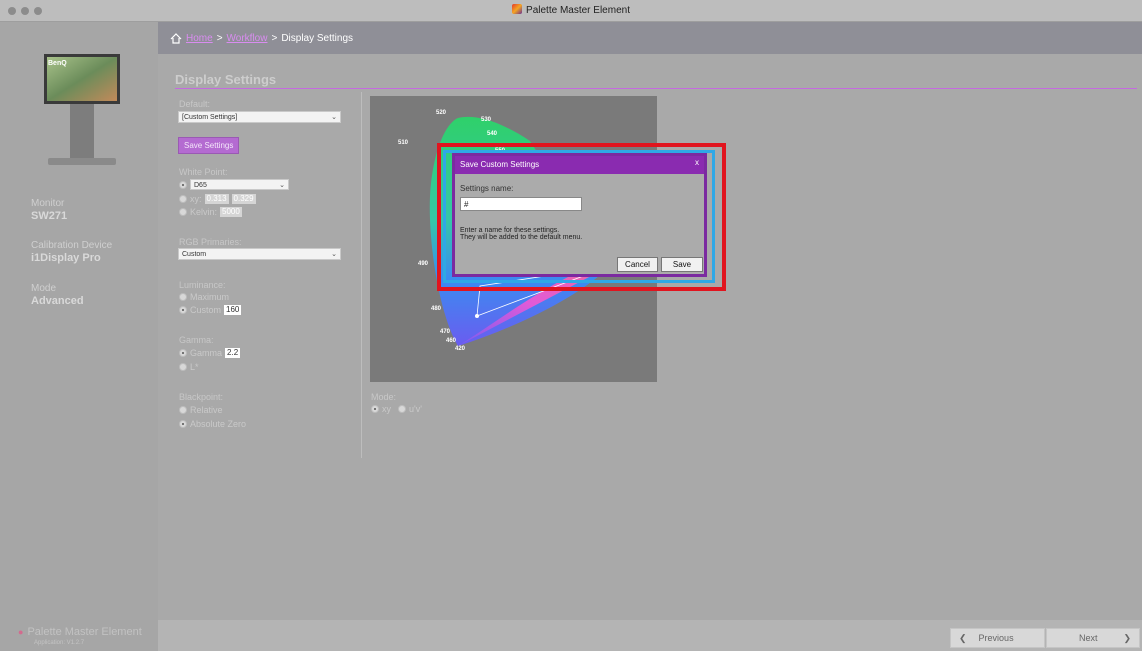  Describe the element at coordinates (243, 199) in the screenshot. I see `xy-y-input: 0.329` at that location.